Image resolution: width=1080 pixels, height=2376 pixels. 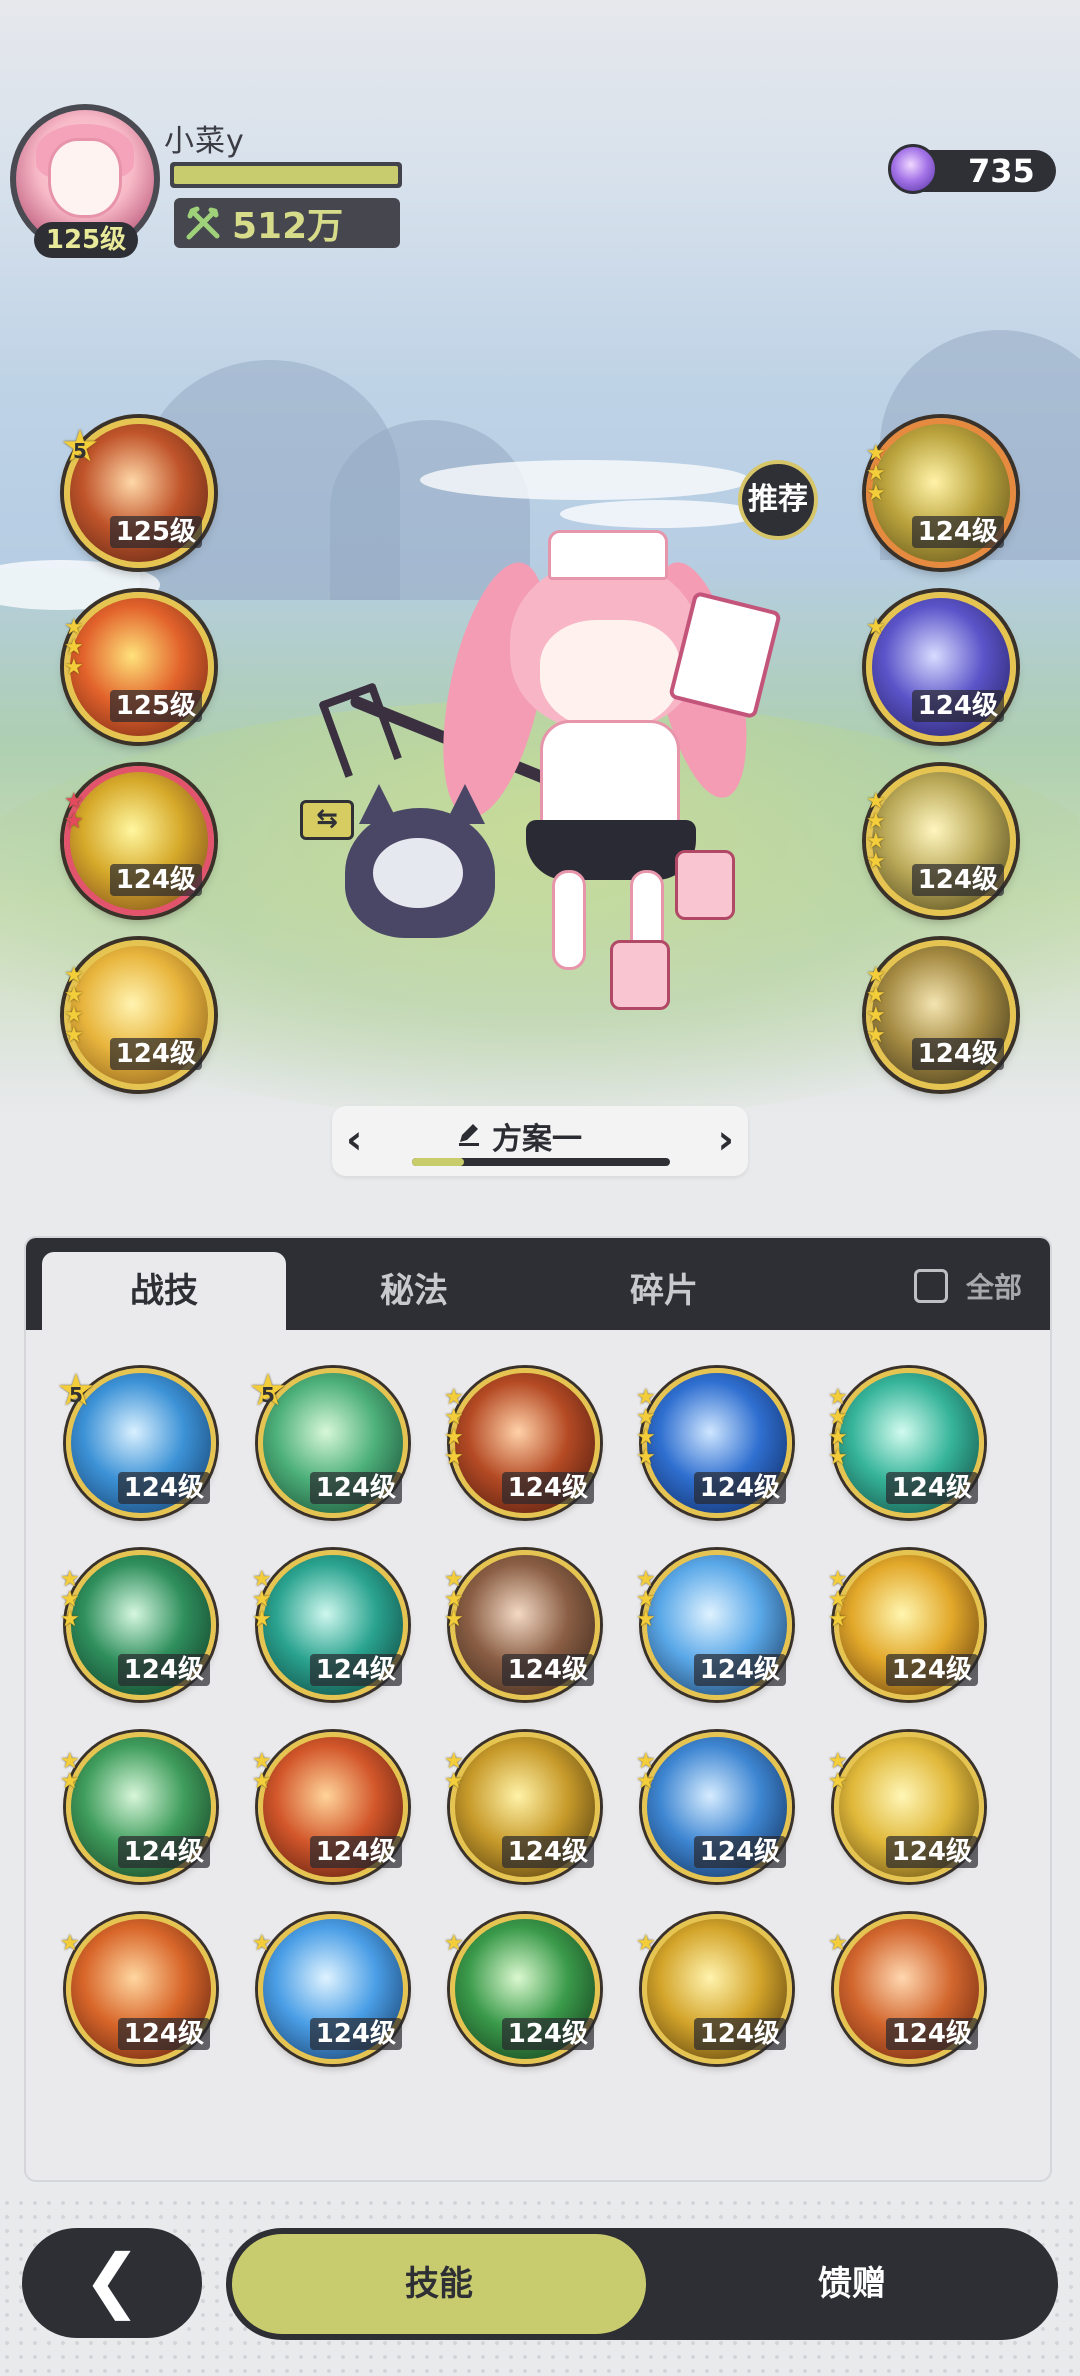 I want to click on combat-power-box: 512万, so click(x=287, y=223).